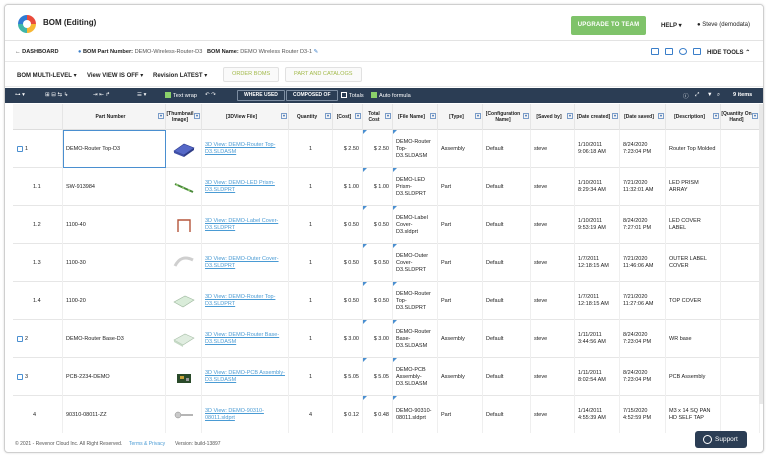  Describe the element at coordinates (20, 95) in the screenshot. I see `hierarchy-icon: ⊶ ▾` at that location.